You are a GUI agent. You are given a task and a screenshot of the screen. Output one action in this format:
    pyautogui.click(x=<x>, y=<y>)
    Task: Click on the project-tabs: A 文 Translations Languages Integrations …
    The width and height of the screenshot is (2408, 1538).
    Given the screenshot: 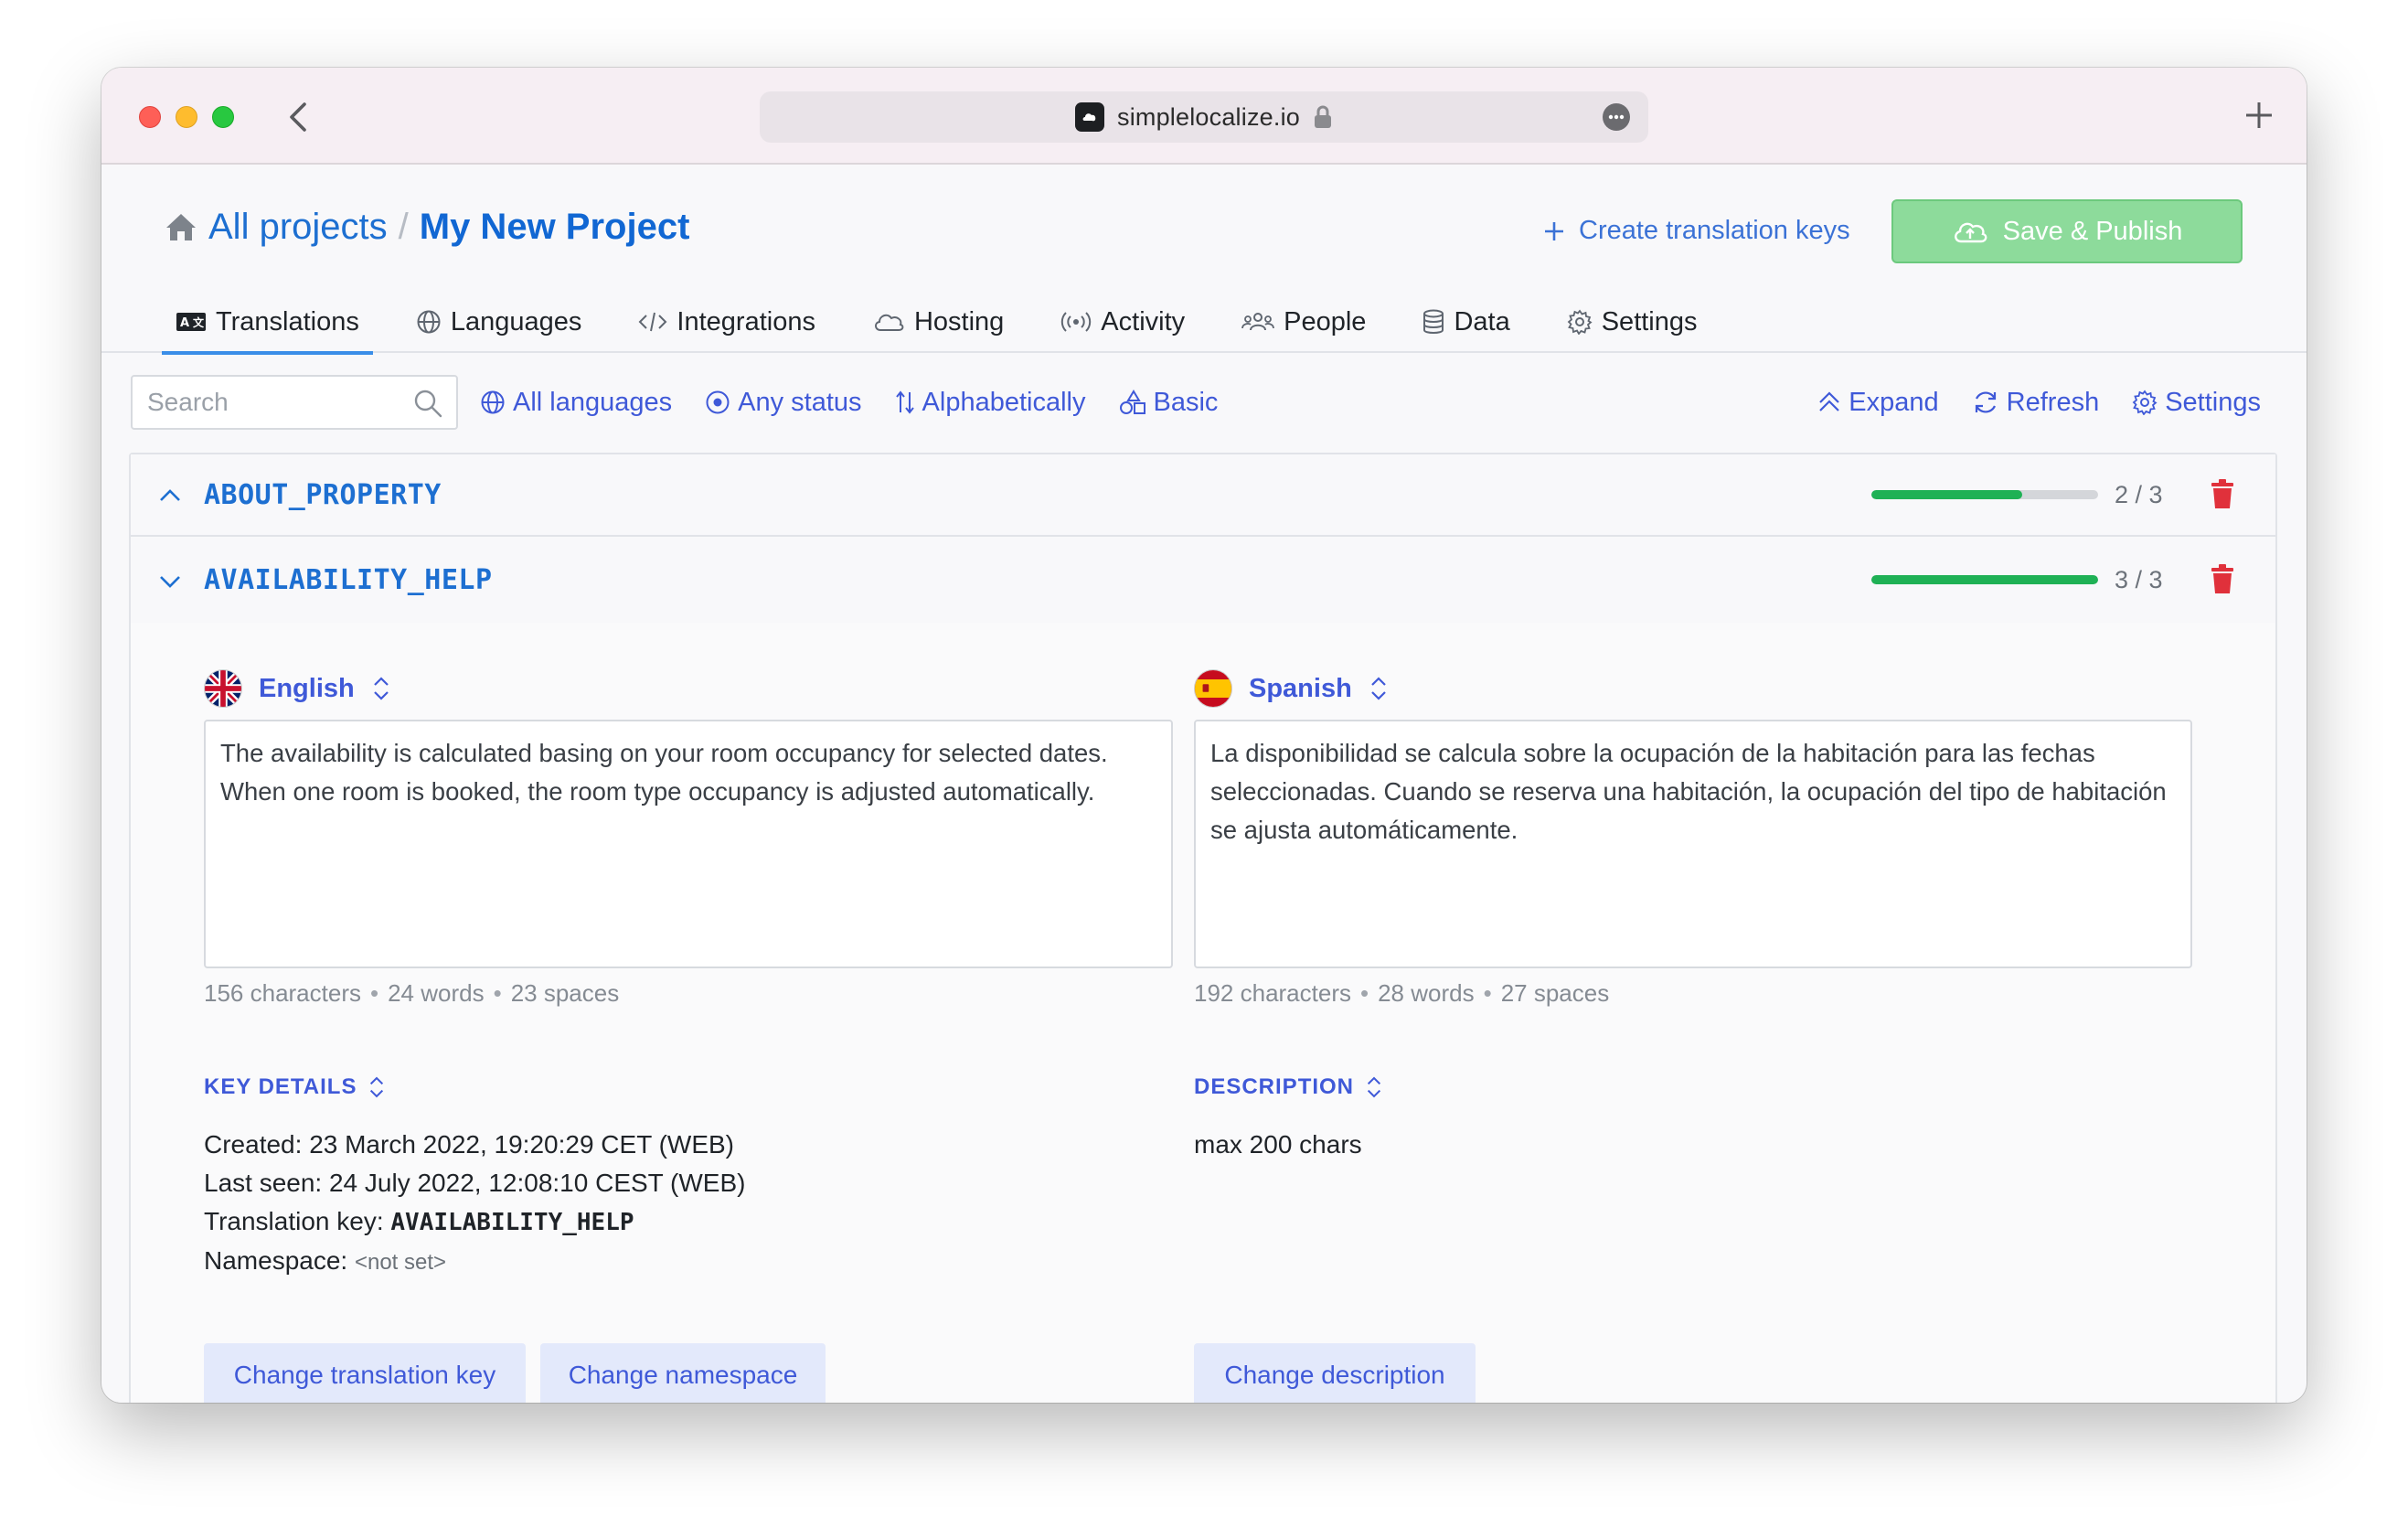 What is the action you would take?
    pyautogui.click(x=951, y=323)
    